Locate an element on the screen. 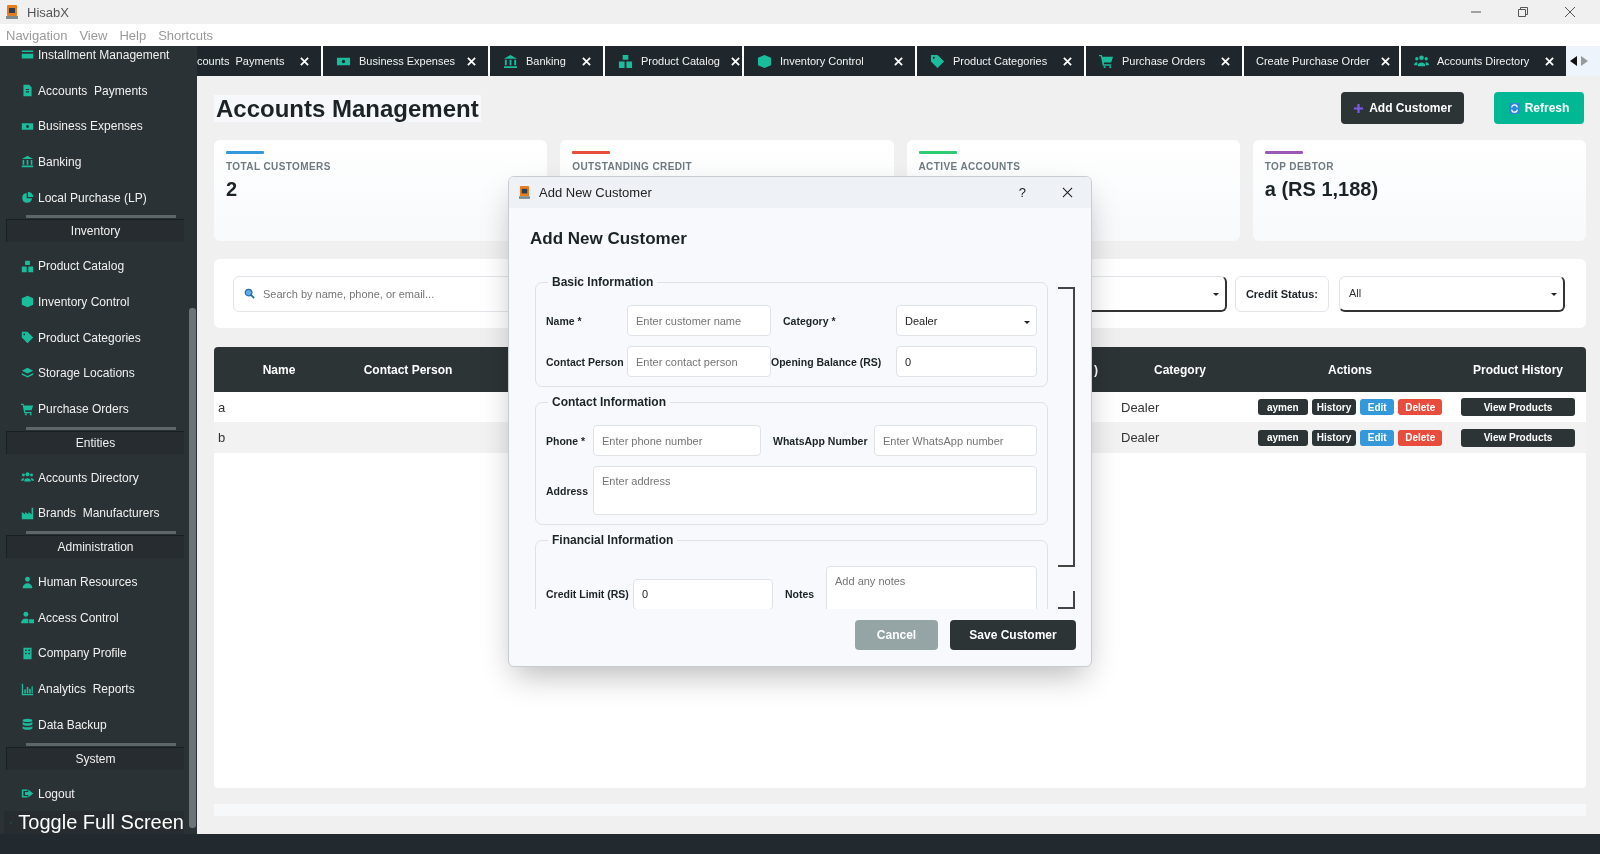 This screenshot has height=854, width=1600. field-label: WhatsApp Number is located at coordinates (820, 440).